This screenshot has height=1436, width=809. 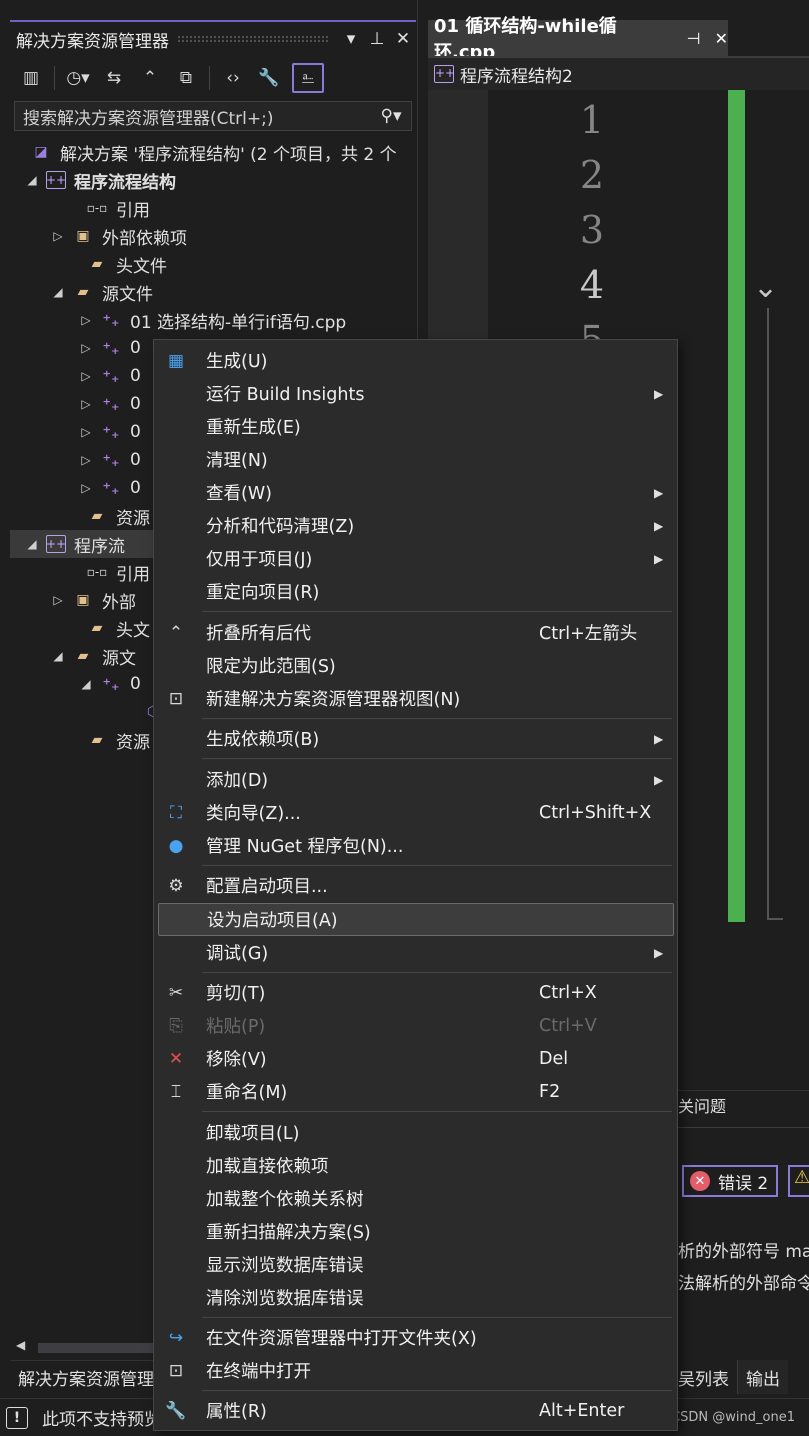 I want to click on menu-item-build-insights: 运行 Build Insights ▶, so click(x=415, y=393).